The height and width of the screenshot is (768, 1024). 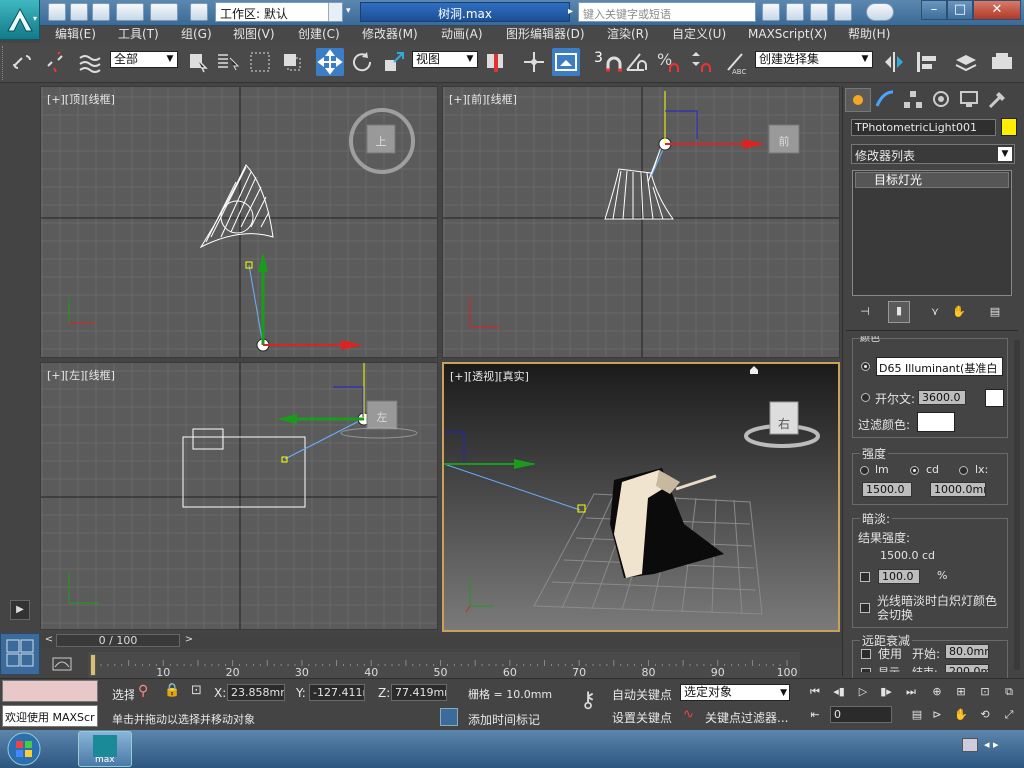 What do you see at coordinates (899, 576) in the screenshot?
I see `dimming-percent-spinner: 100.0` at bounding box center [899, 576].